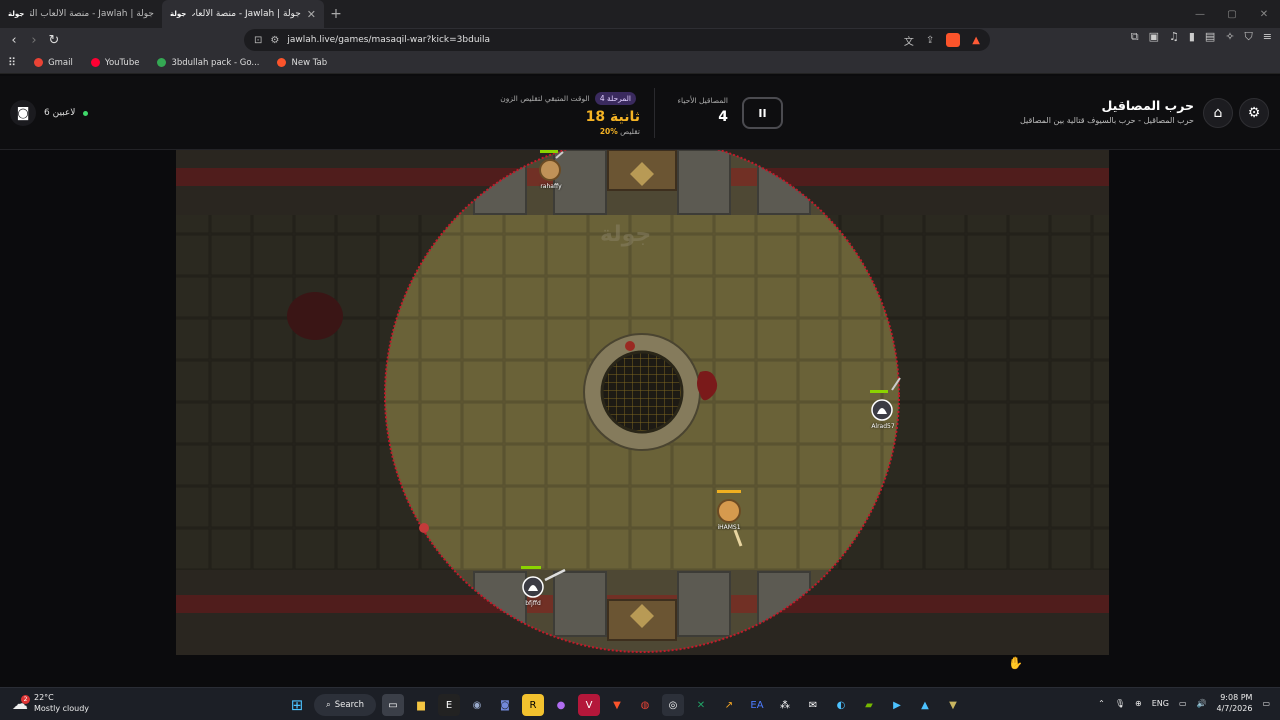 This screenshot has width=1280, height=720. Describe the element at coordinates (930, 40) in the screenshot. I see `share-icon: ⇪` at that location.